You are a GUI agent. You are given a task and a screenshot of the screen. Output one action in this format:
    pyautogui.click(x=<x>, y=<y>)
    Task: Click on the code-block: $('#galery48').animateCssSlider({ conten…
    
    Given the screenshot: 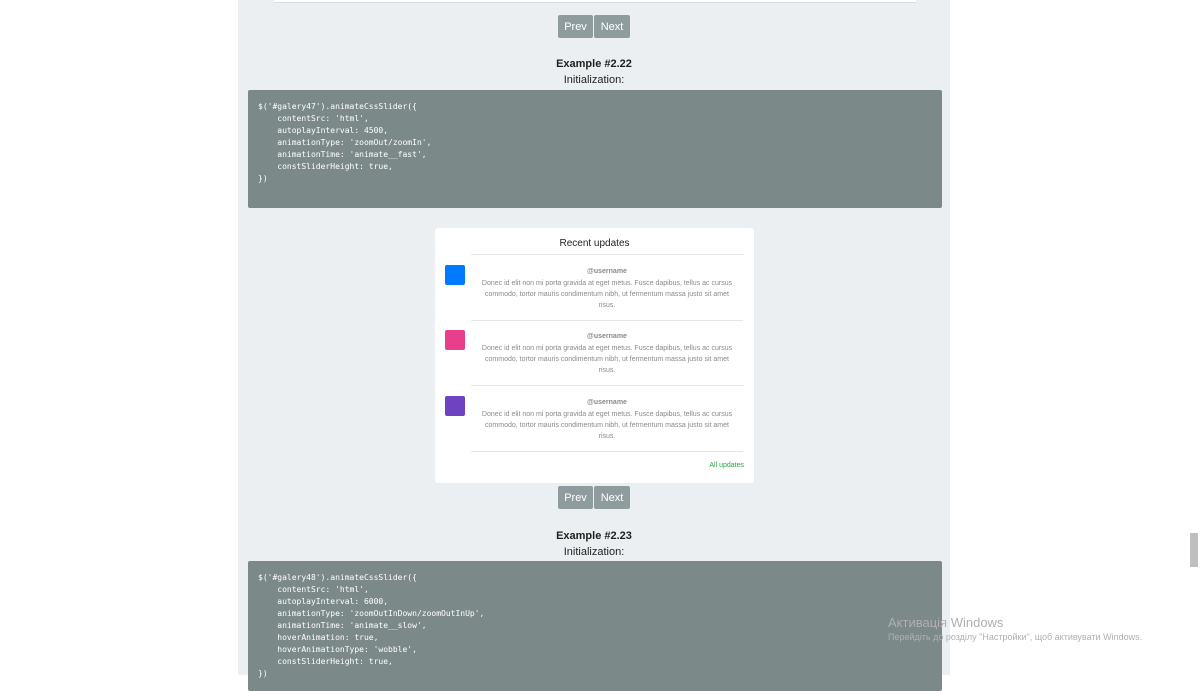 What is the action you would take?
    pyautogui.click(x=595, y=626)
    